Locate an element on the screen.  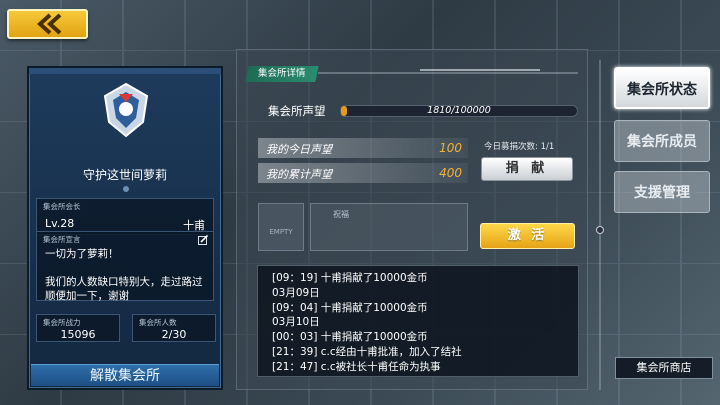
declaration-field: 集会所宣言 一切为了萝莉！ 我们的人数缺口特别大，走过路过顺便加一下，谢谢 is located at coordinates (125, 266).